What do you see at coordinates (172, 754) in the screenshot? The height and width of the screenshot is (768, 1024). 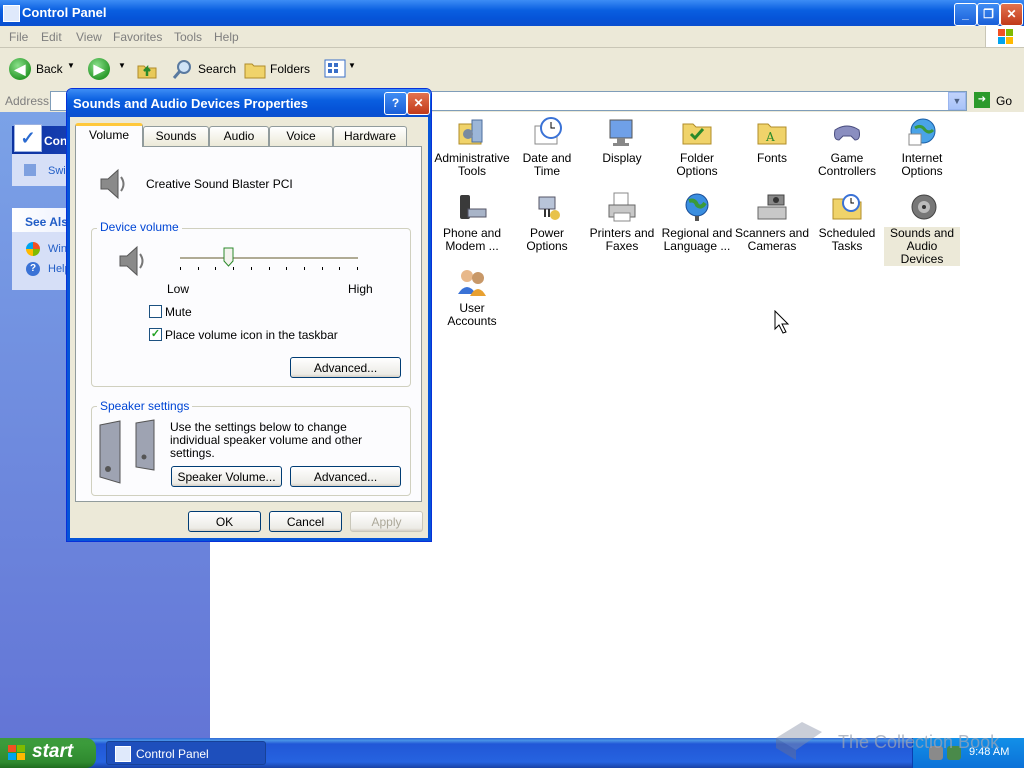 I see `taskbar-item-label: Control Panel` at bounding box center [172, 754].